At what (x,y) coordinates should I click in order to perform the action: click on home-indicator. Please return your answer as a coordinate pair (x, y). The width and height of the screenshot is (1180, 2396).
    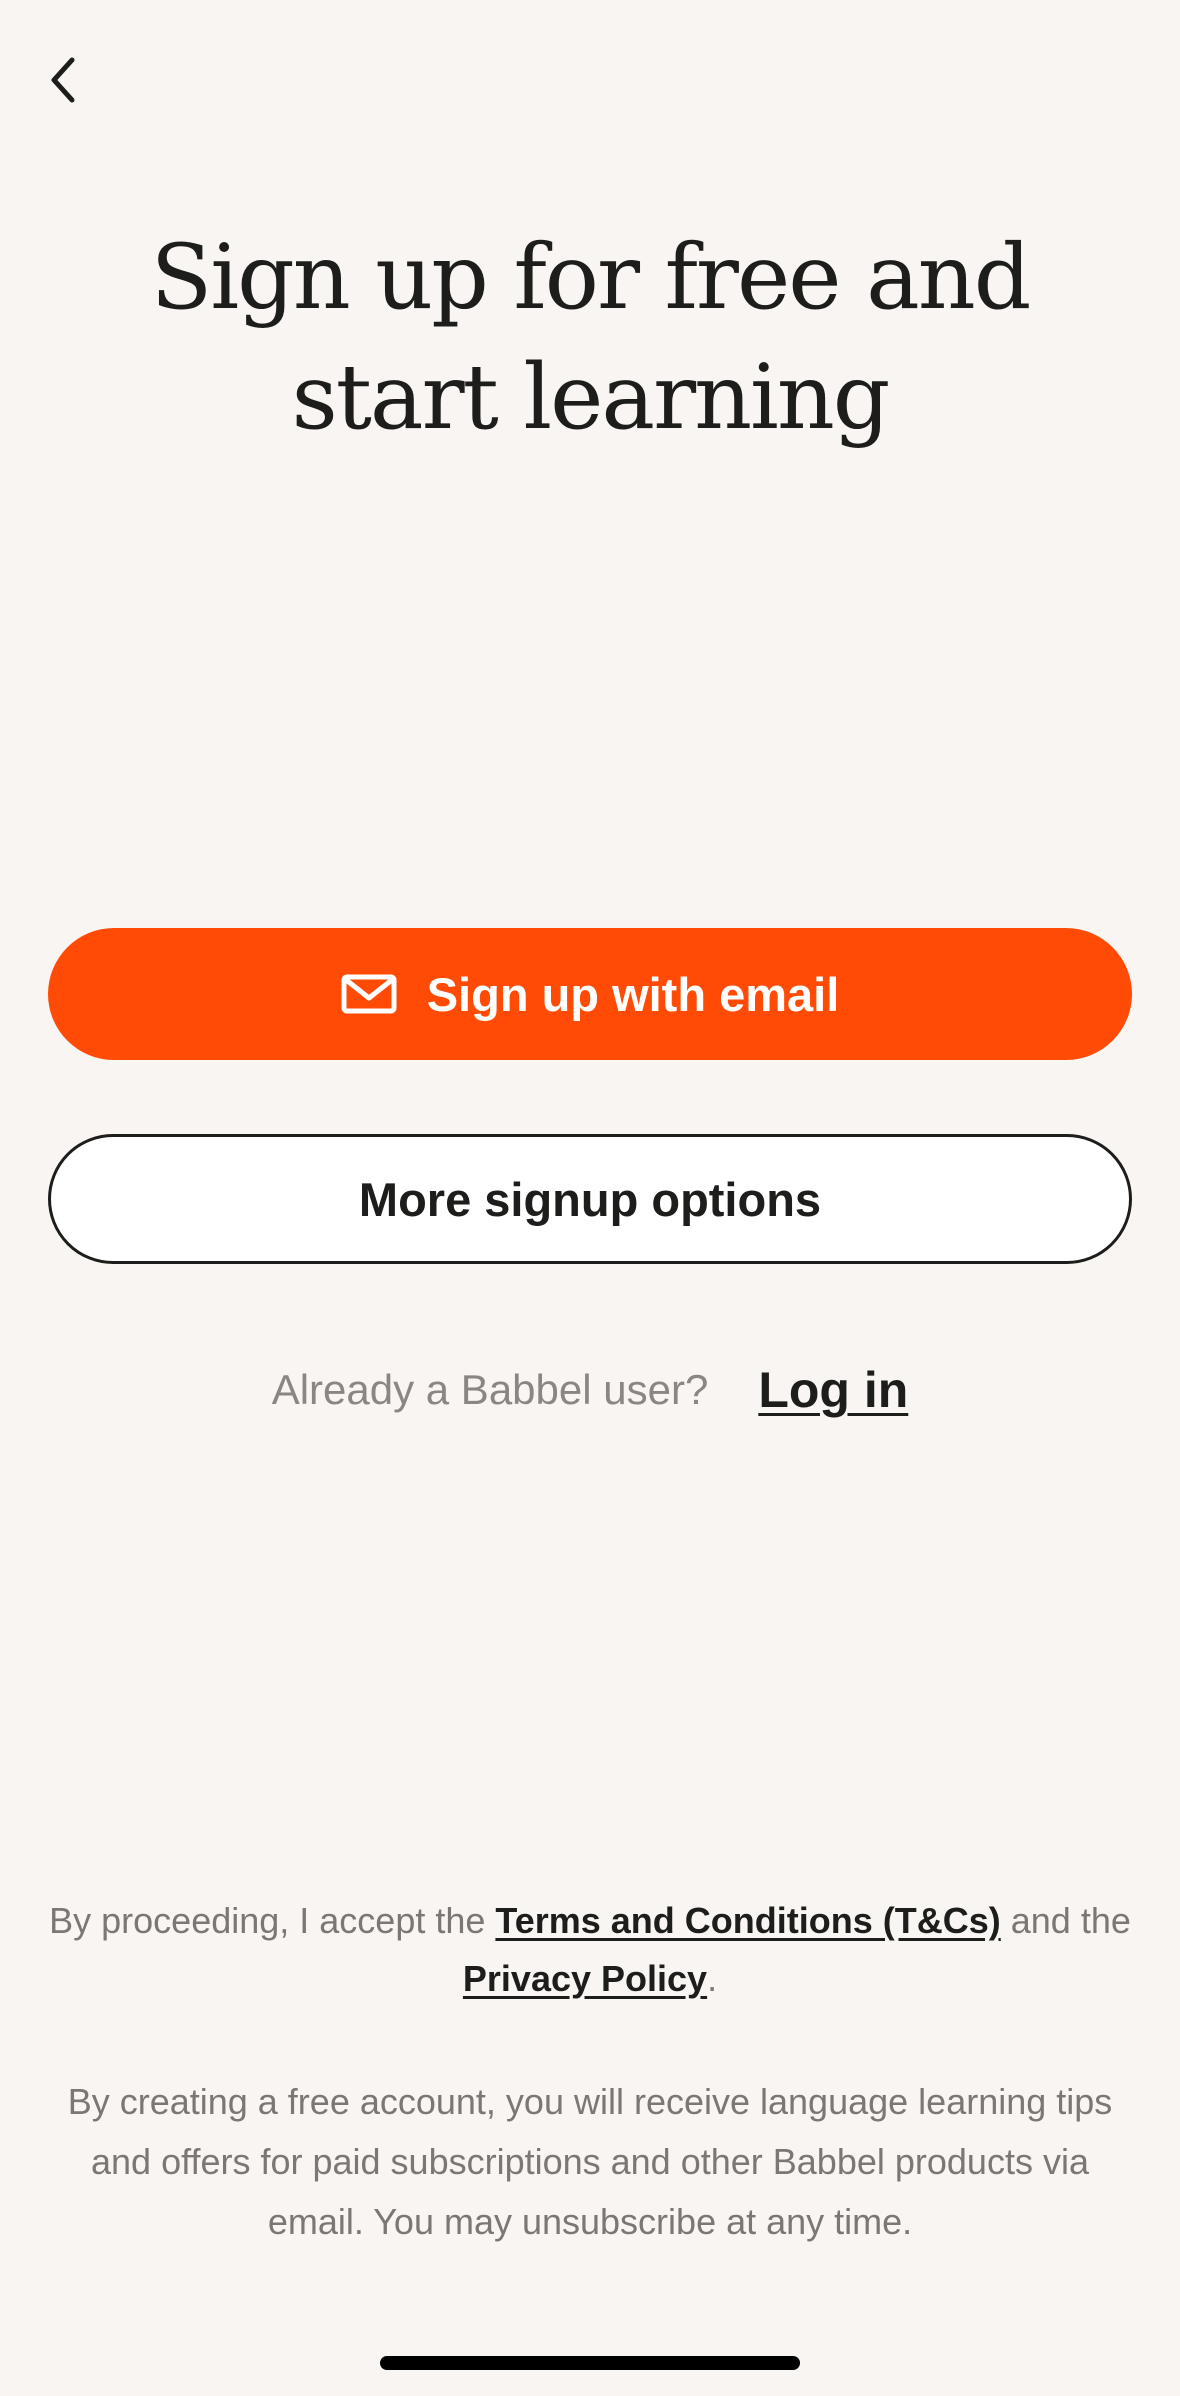
    Looking at the image, I should click on (590, 2363).